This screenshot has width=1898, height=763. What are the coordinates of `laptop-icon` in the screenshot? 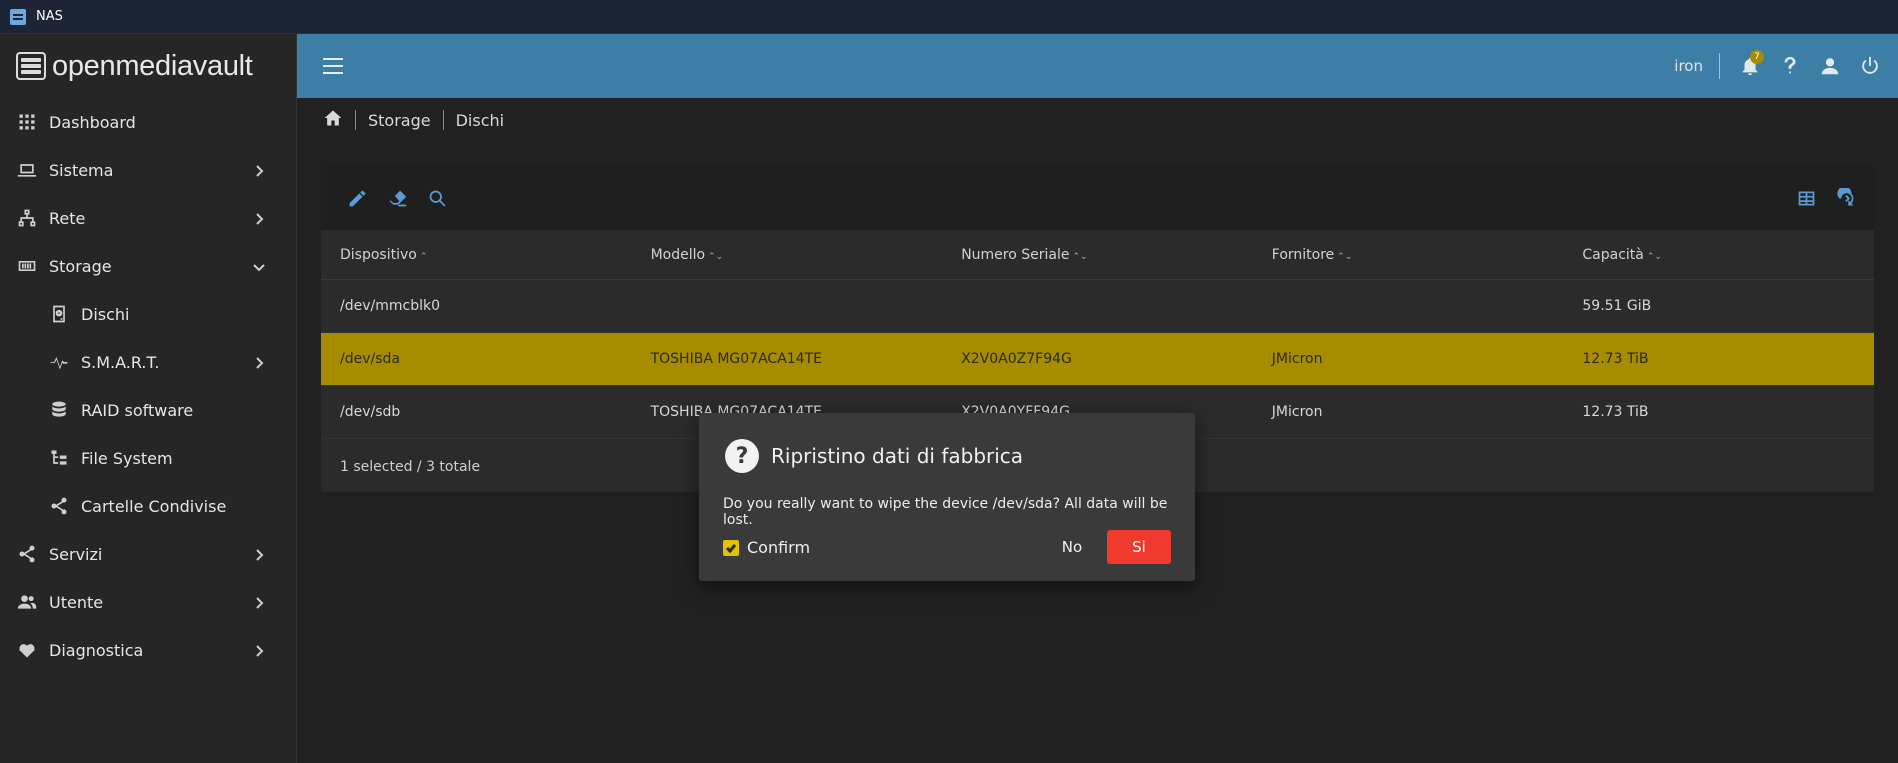 It's located at (27, 170).